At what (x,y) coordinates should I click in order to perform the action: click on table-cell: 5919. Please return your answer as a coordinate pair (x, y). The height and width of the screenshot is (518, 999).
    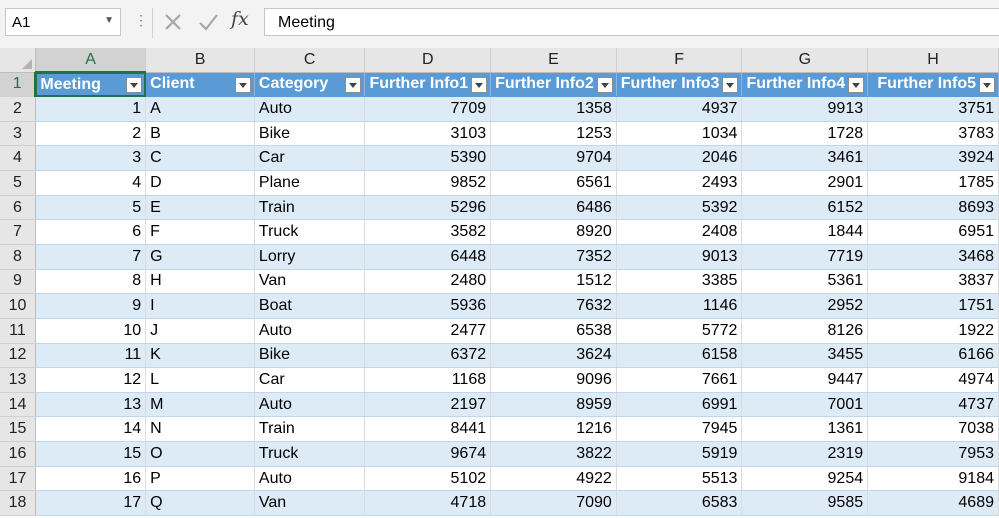
    Looking at the image, I should click on (679, 454).